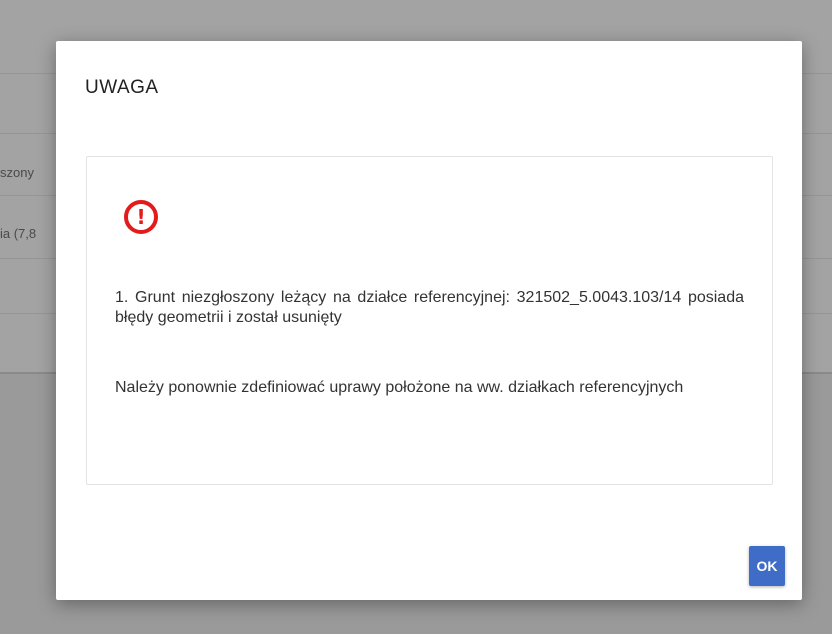 The image size is (832, 634). I want to click on exclamation-circle-icon: !, so click(141, 217).